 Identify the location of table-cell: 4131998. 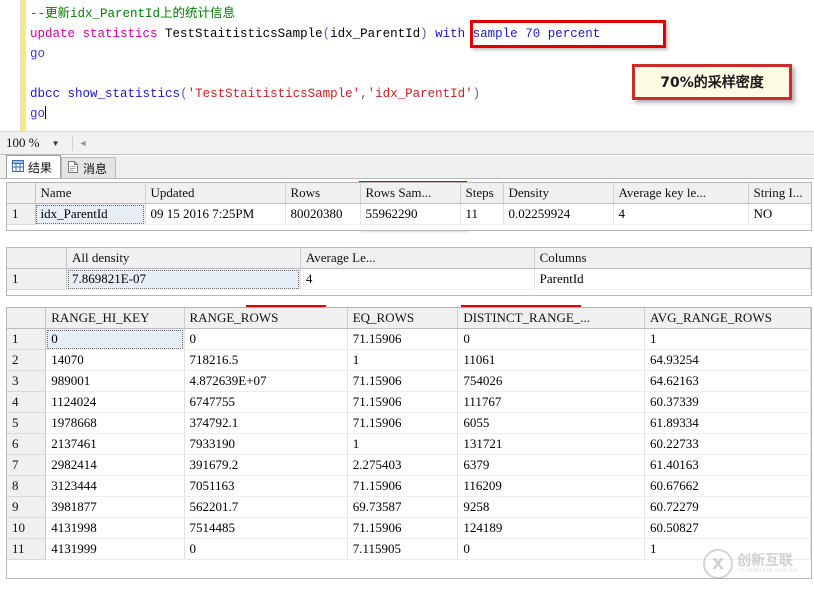
(115, 528).